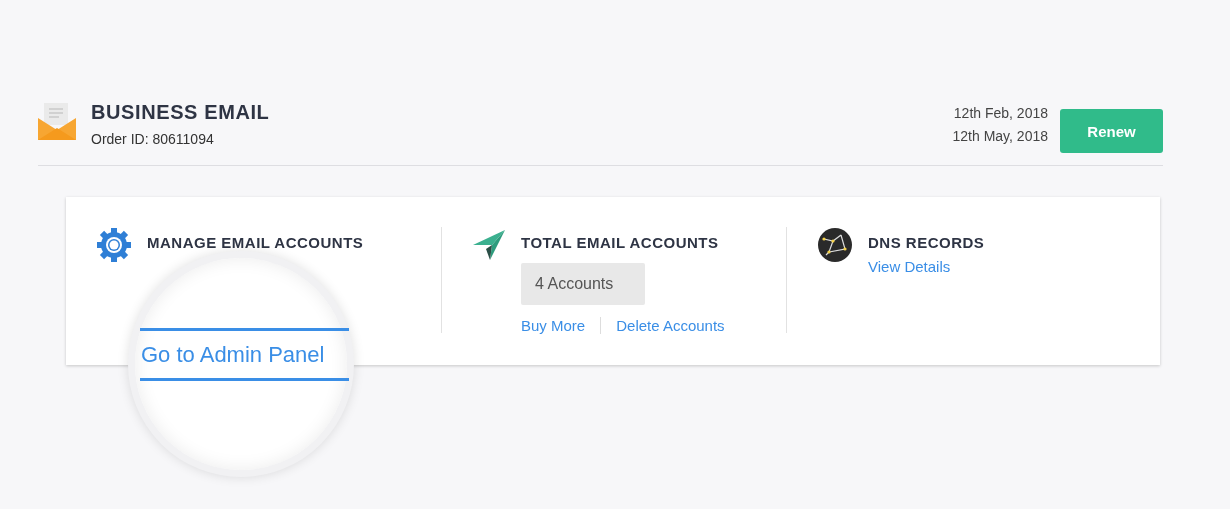 This screenshot has height=509, width=1230. What do you see at coordinates (114, 245) in the screenshot?
I see `gear-icon` at bounding box center [114, 245].